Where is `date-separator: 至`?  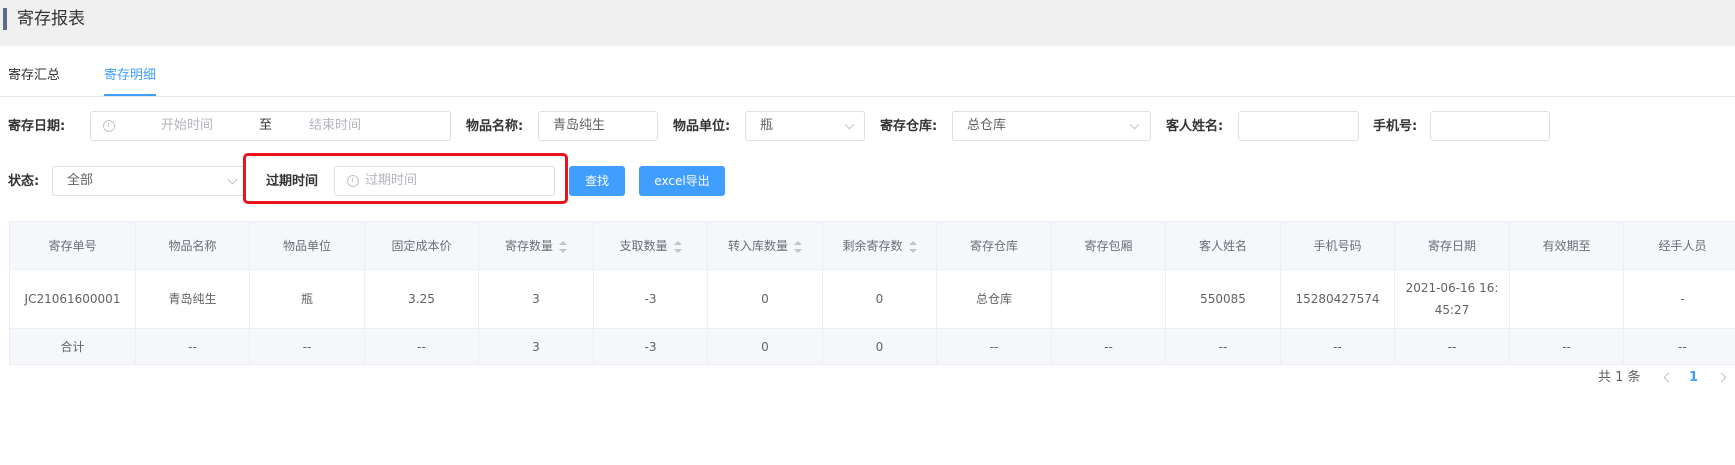
date-separator: 至 is located at coordinates (266, 125).